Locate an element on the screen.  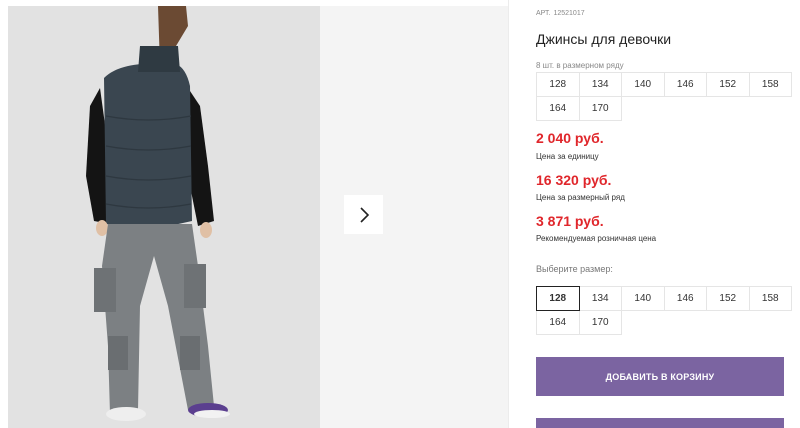
size-option-134: 134 is located at coordinates (600, 298).